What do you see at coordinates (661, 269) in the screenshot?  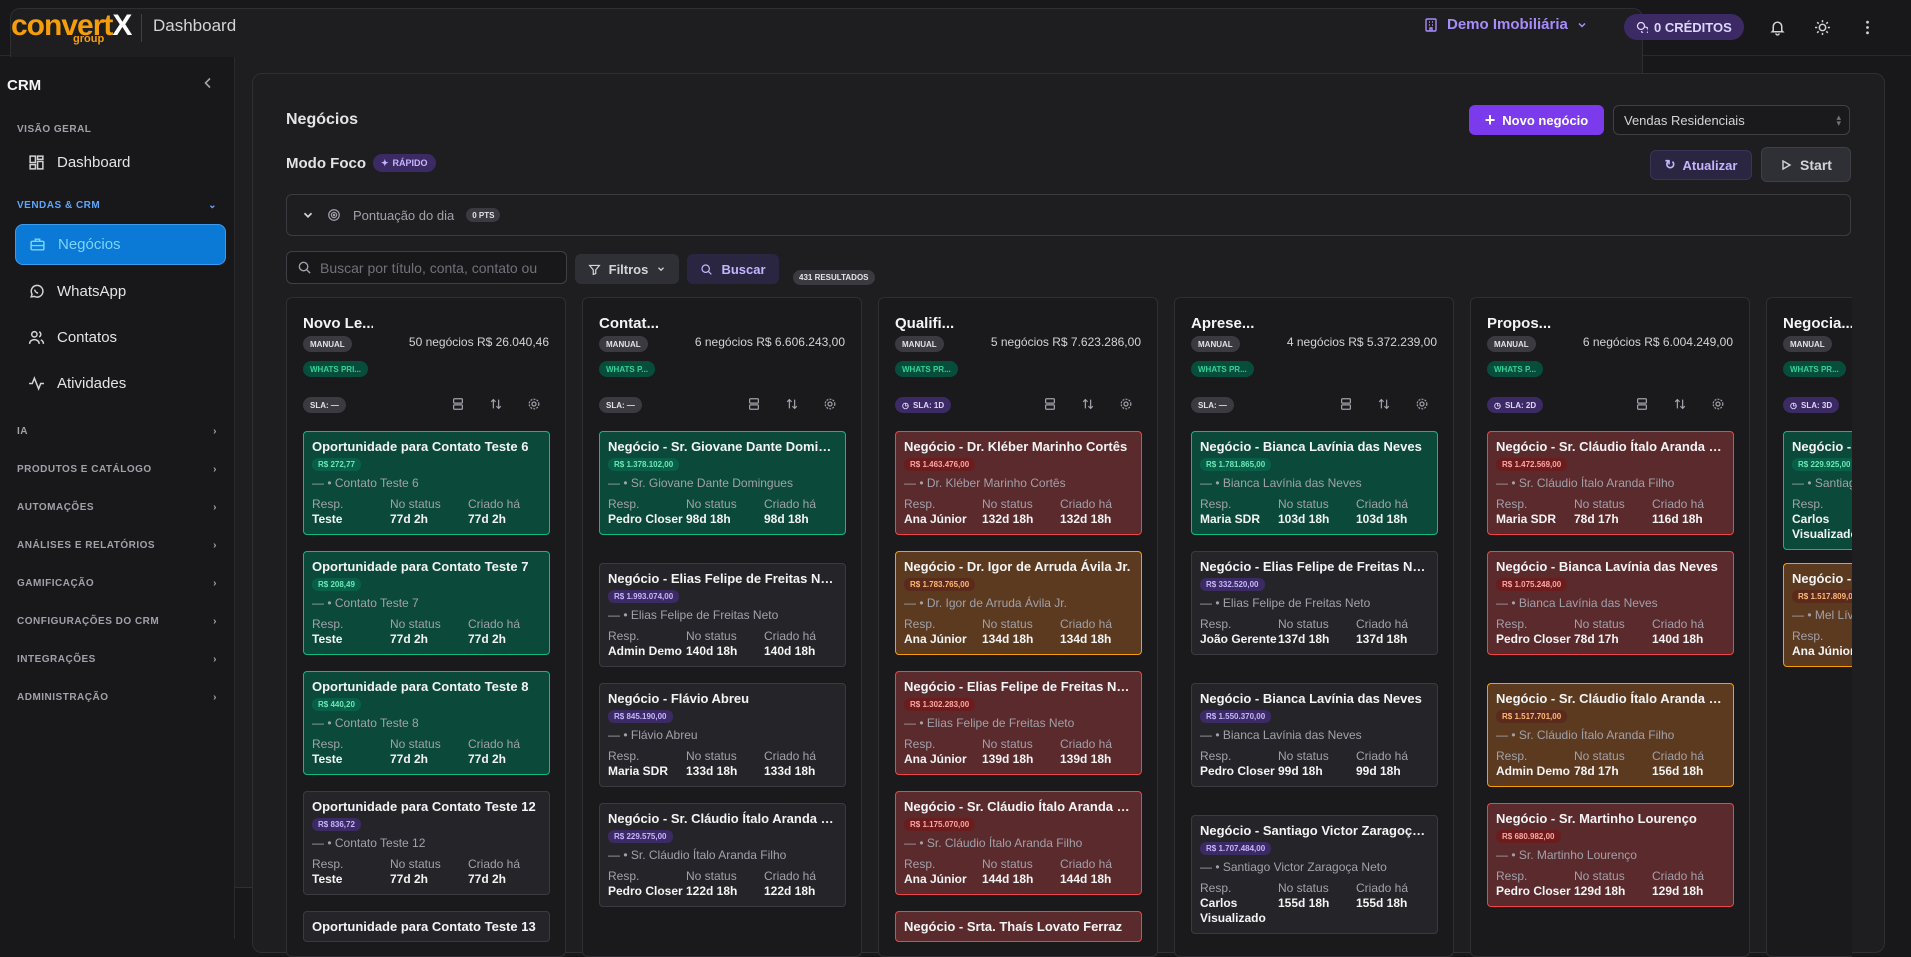 I see `chevron-down-icon` at bounding box center [661, 269].